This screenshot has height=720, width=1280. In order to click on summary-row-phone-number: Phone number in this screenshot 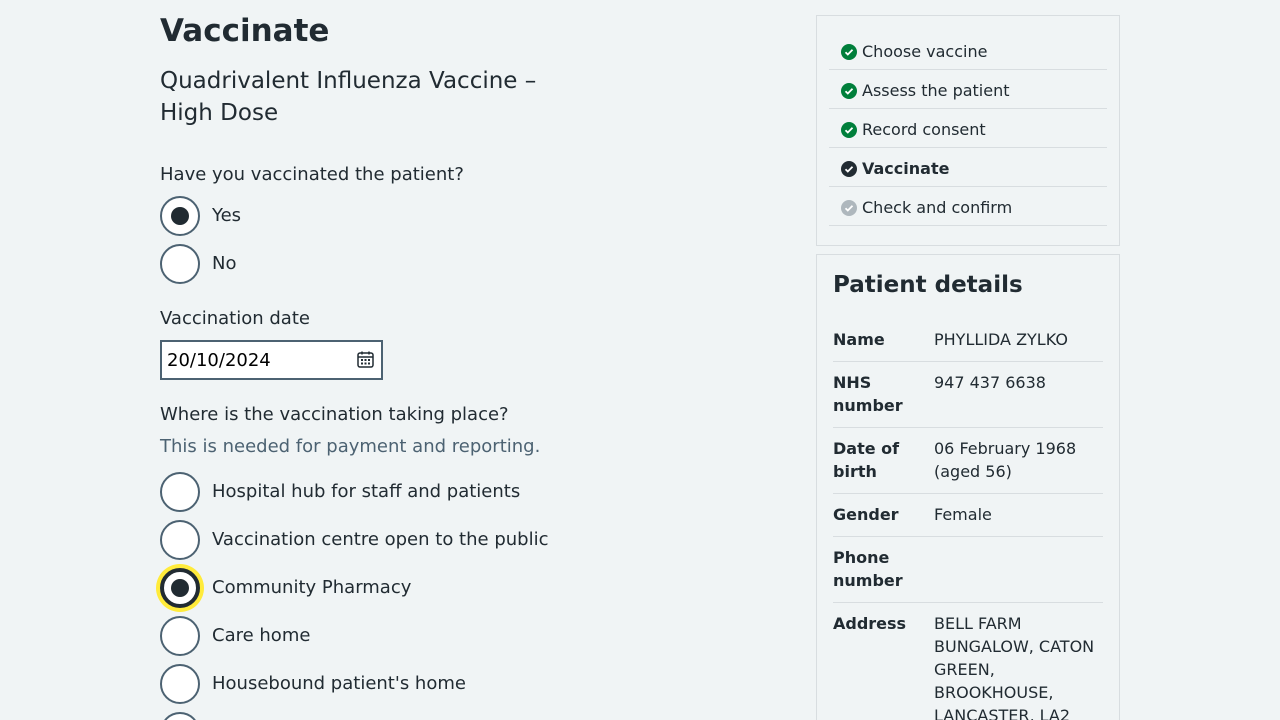, I will do `click(968, 570)`.